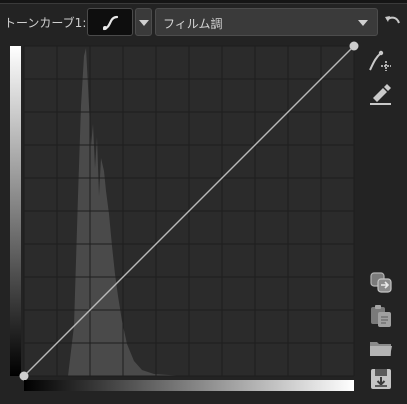 The image size is (407, 404). I want to click on add-point-tool-button, so click(380, 61).